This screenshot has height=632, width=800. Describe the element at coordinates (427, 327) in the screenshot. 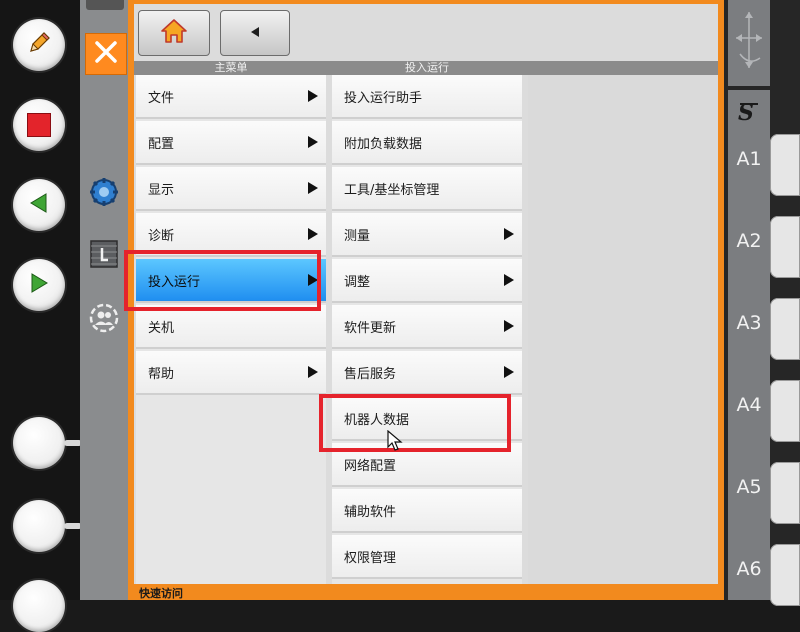

I see `submenu-item: 软件更新` at that location.